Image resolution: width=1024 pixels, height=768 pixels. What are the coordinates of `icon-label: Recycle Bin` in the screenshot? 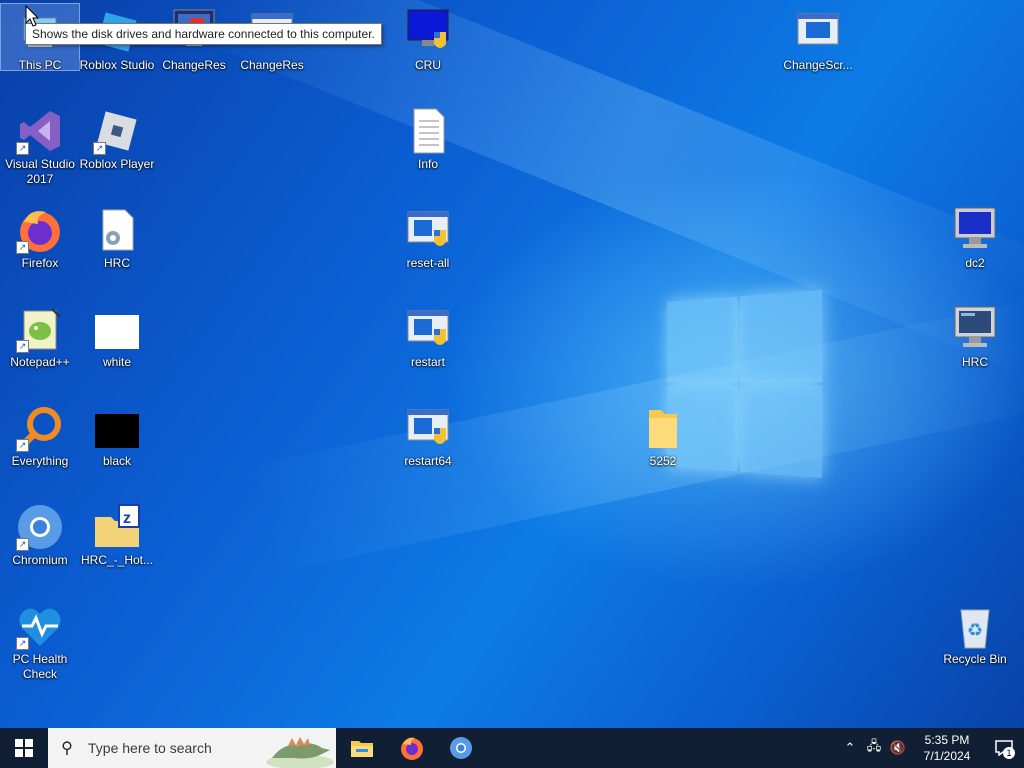 It's located at (975, 659).